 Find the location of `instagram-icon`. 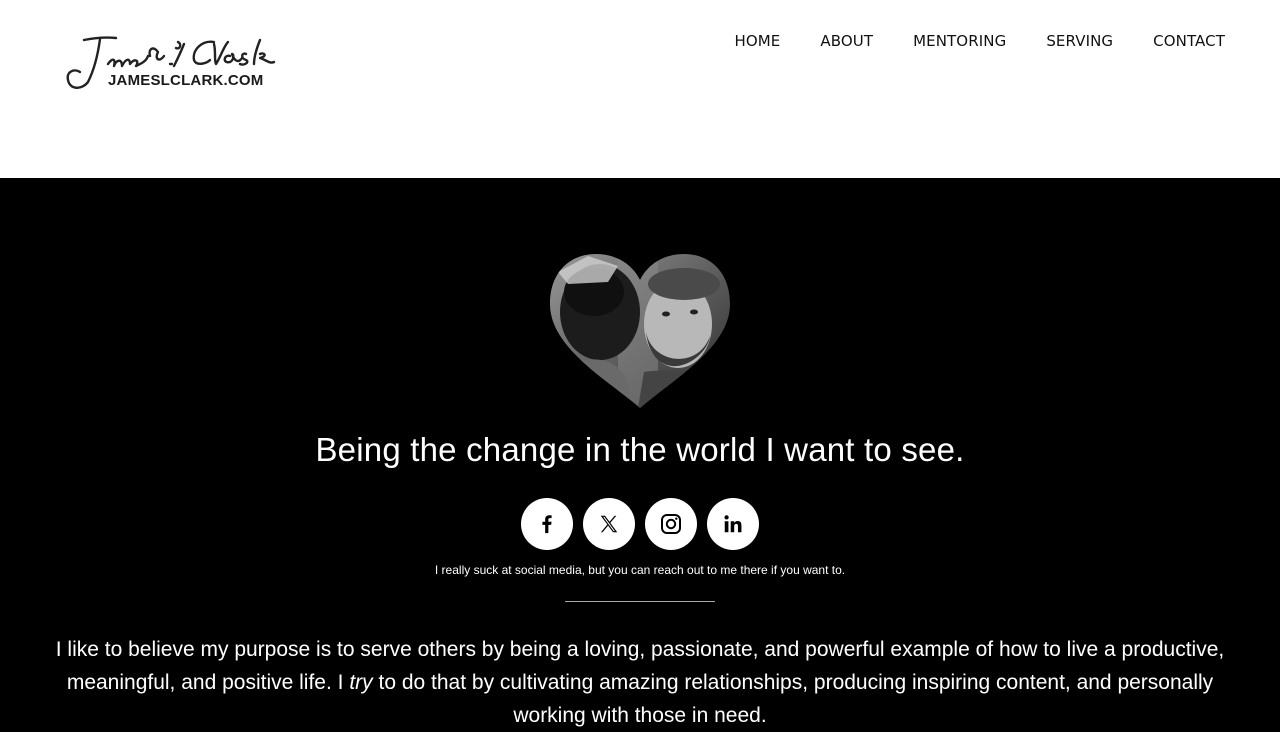

instagram-icon is located at coordinates (671, 524).